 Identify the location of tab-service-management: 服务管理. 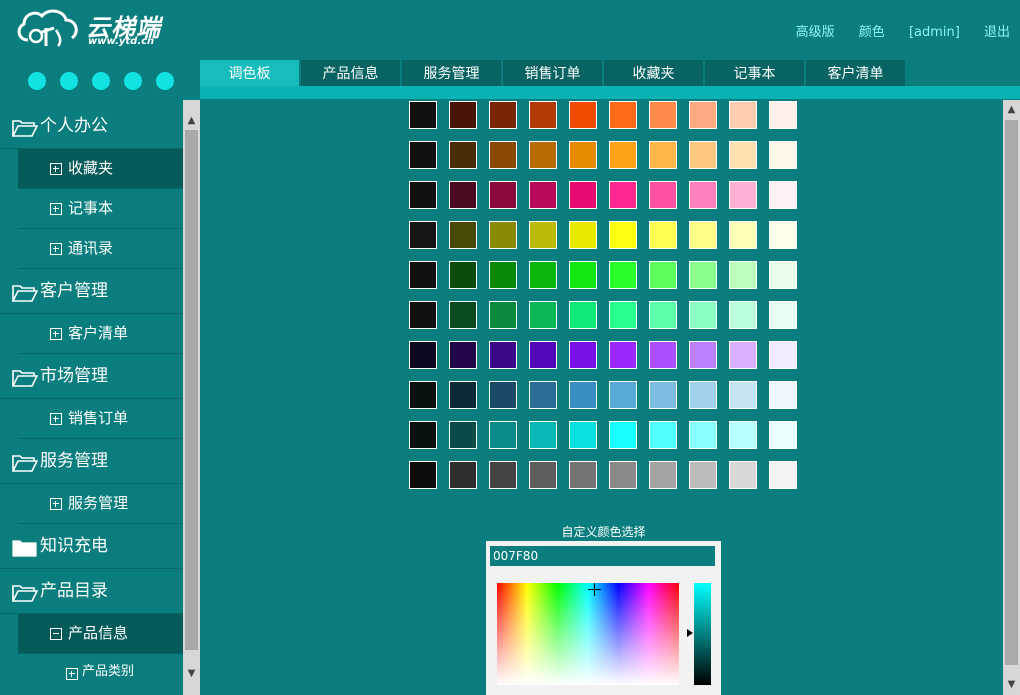
(451, 74).